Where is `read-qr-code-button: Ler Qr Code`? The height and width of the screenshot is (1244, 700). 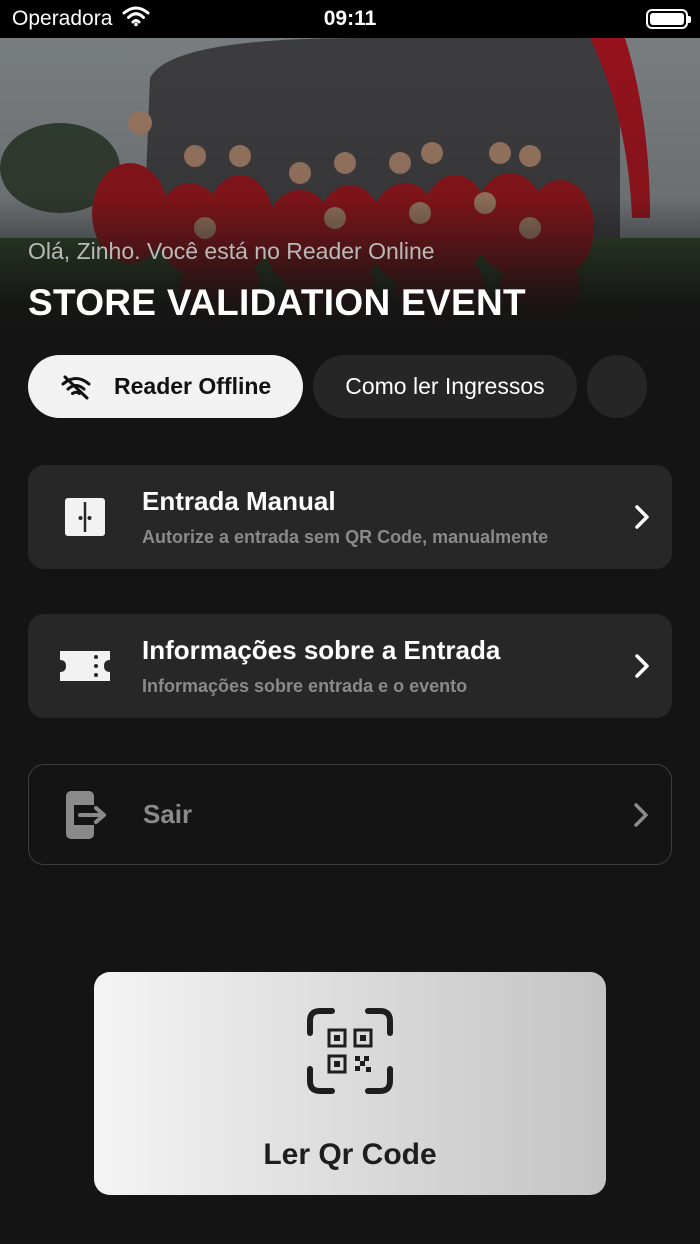
read-qr-code-button: Ler Qr Code is located at coordinates (350, 1083).